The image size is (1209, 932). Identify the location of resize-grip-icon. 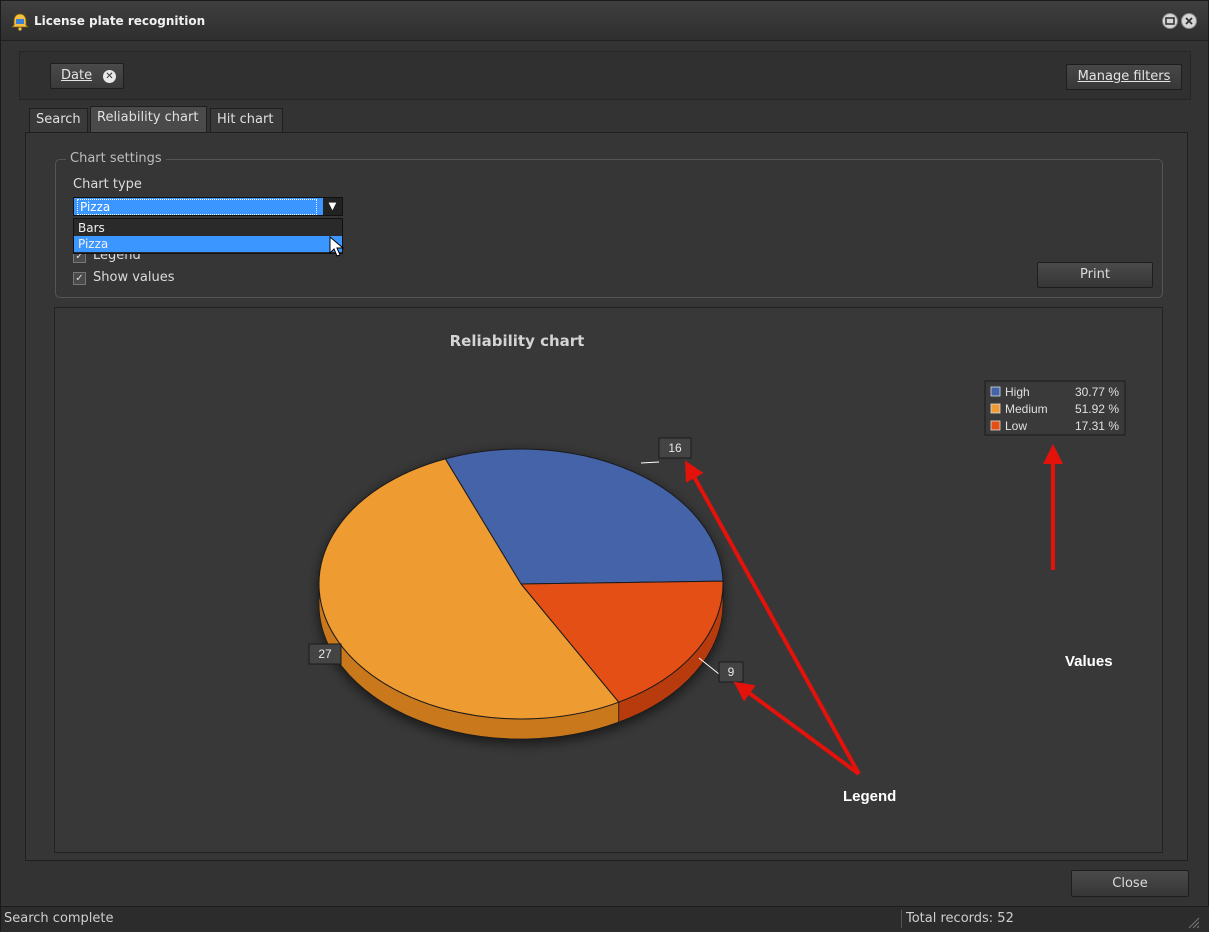
(1193, 922).